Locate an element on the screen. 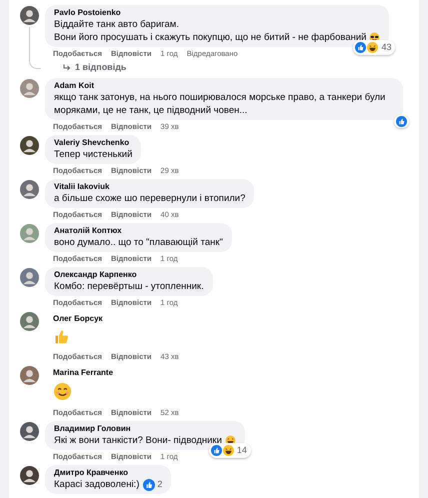 The image size is (428, 498). reaction-pill: 43 is located at coordinates (374, 47).